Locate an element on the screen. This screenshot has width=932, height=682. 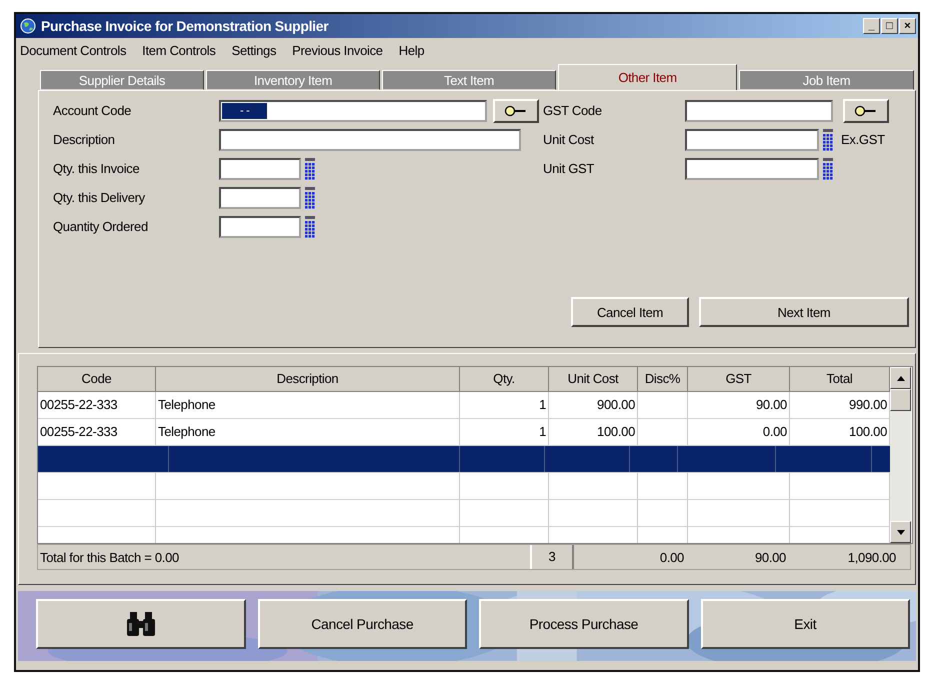
window-title: Purchase Invoice for Demonstration Supplier is located at coordinates (185, 26).